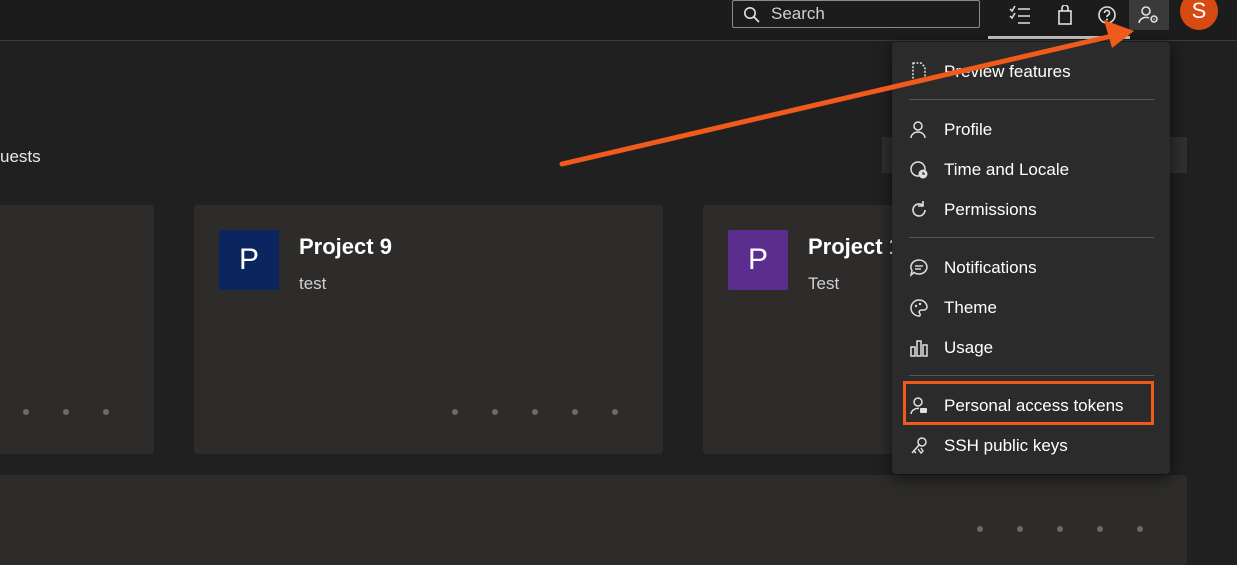  I want to click on menu-item-profile: Profile, so click(1031, 130).